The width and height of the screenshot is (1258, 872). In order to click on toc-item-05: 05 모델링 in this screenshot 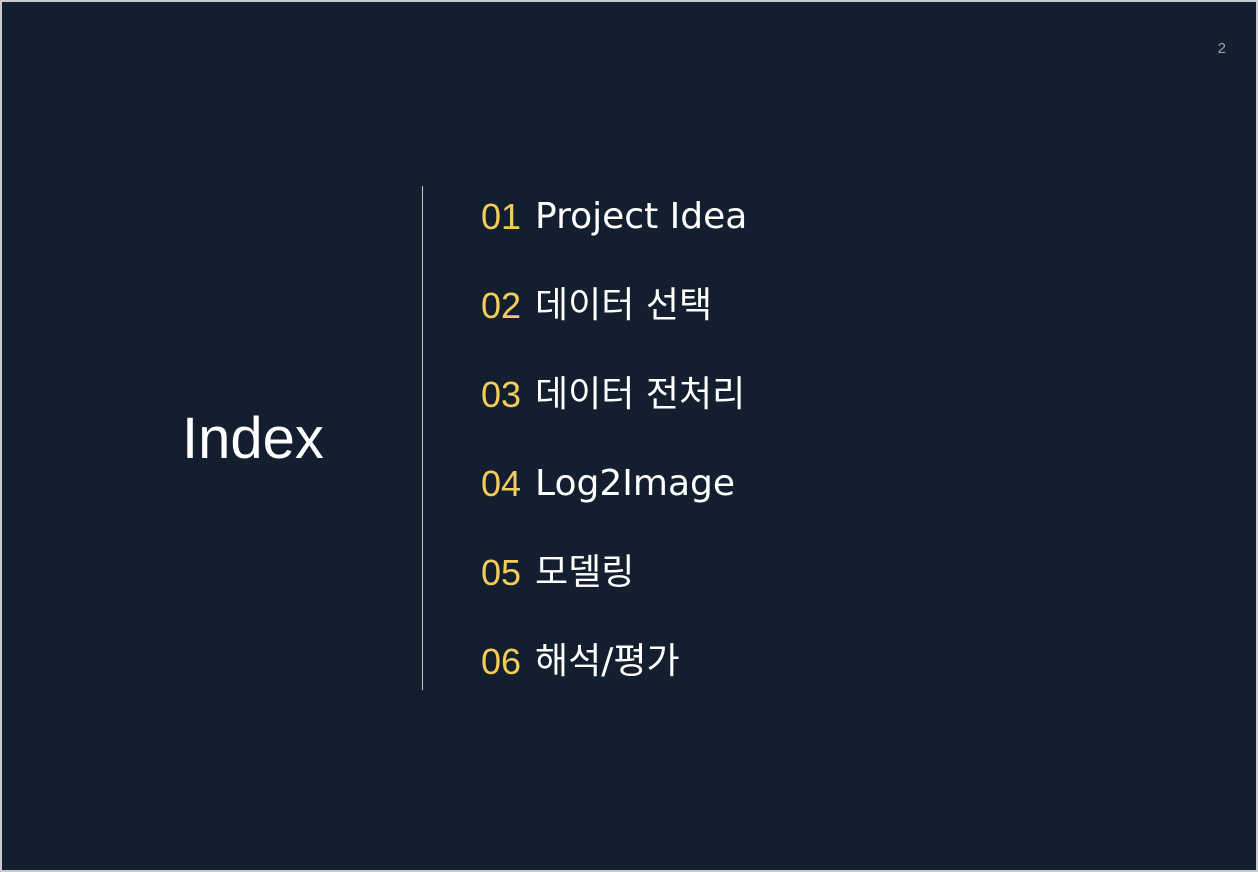, I will do `click(614, 594)`.